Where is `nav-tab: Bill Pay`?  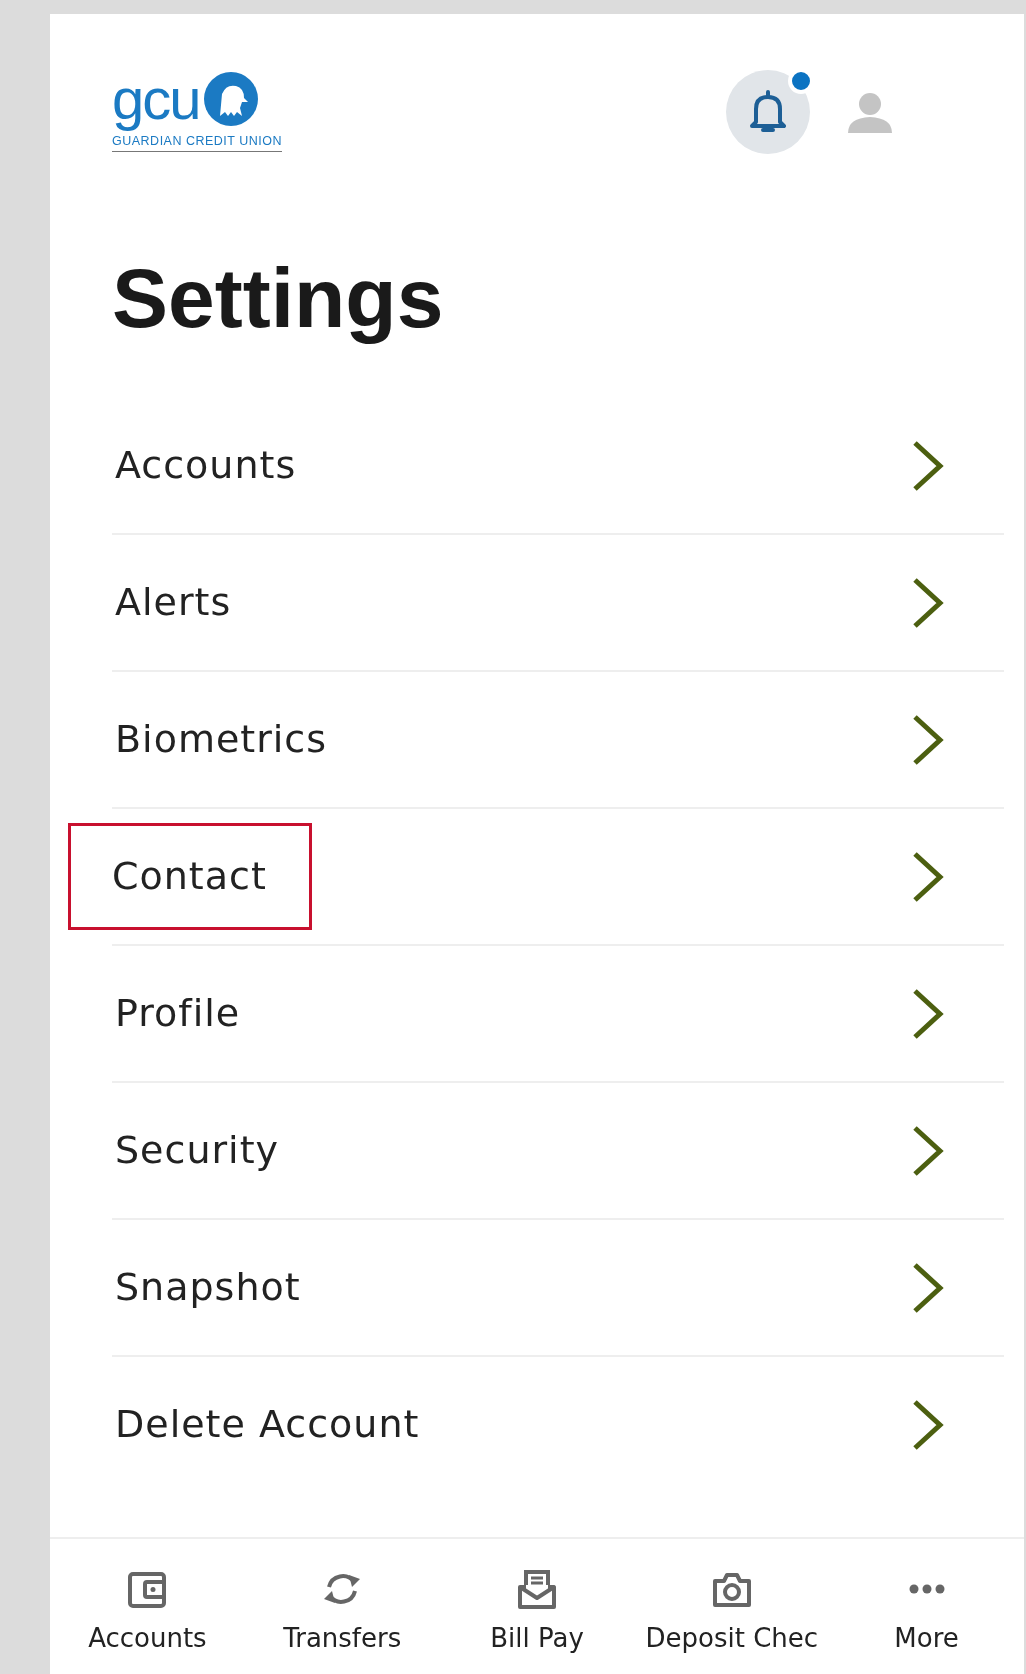 nav-tab: Bill Pay is located at coordinates (537, 1606).